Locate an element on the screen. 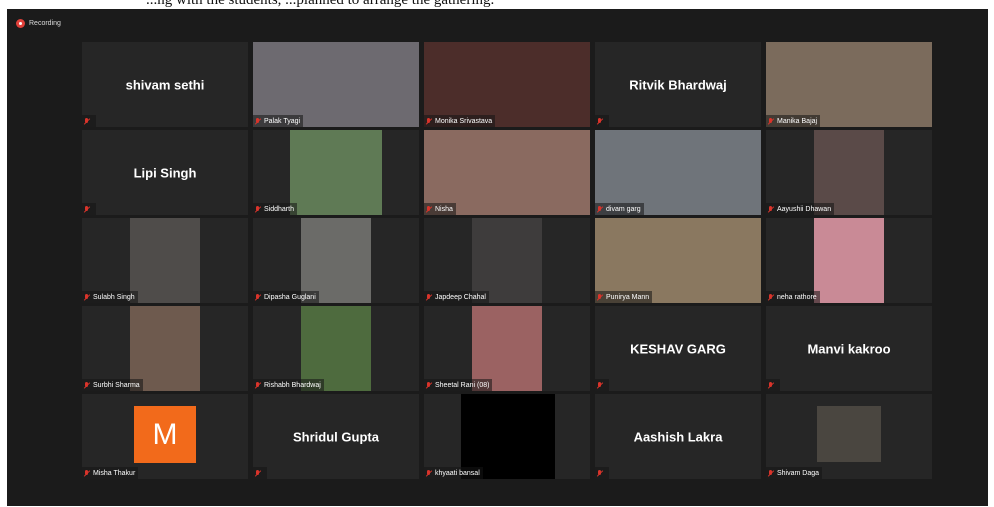 The image size is (994, 507). participant-name-tag: Dipasha Guglani is located at coordinates (286, 297).